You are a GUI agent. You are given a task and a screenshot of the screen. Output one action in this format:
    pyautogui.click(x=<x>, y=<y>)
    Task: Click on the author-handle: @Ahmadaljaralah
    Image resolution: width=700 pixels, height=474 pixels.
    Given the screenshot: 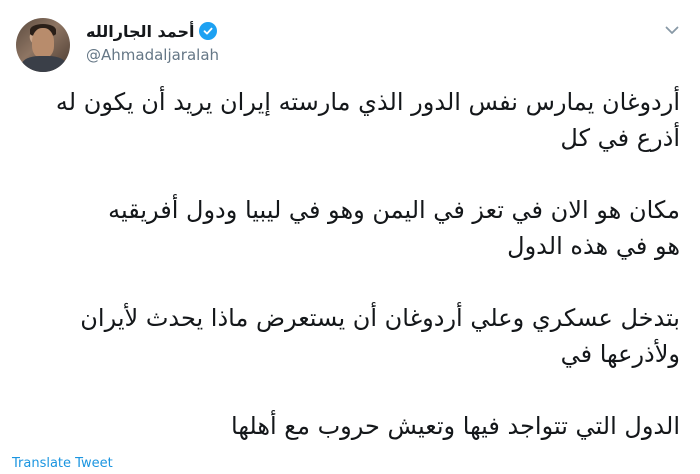 What is the action you would take?
    pyautogui.click(x=152, y=55)
    